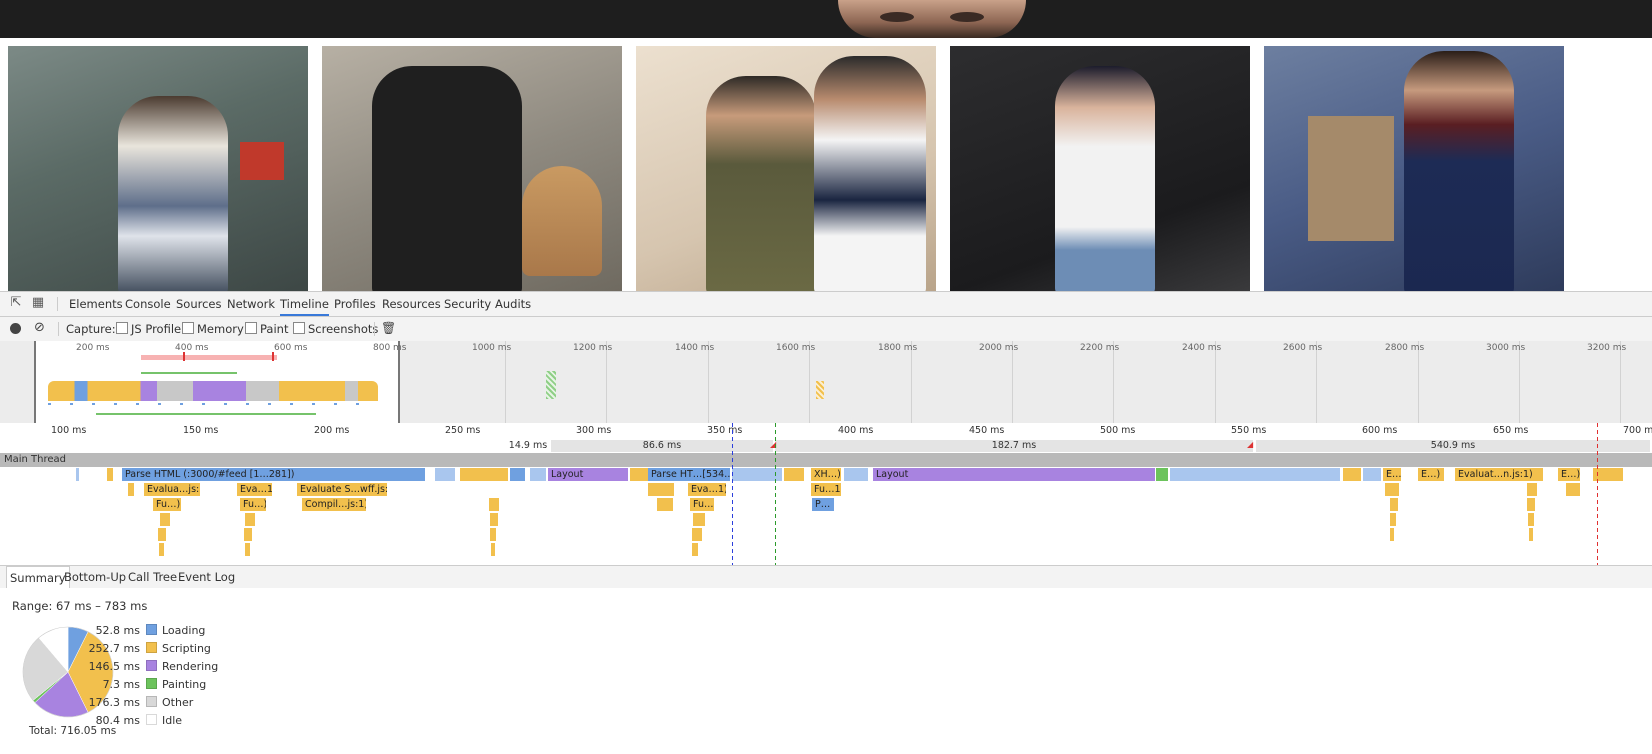 The image size is (1652, 754). I want to click on load-event-marker, so click(1597, 494).